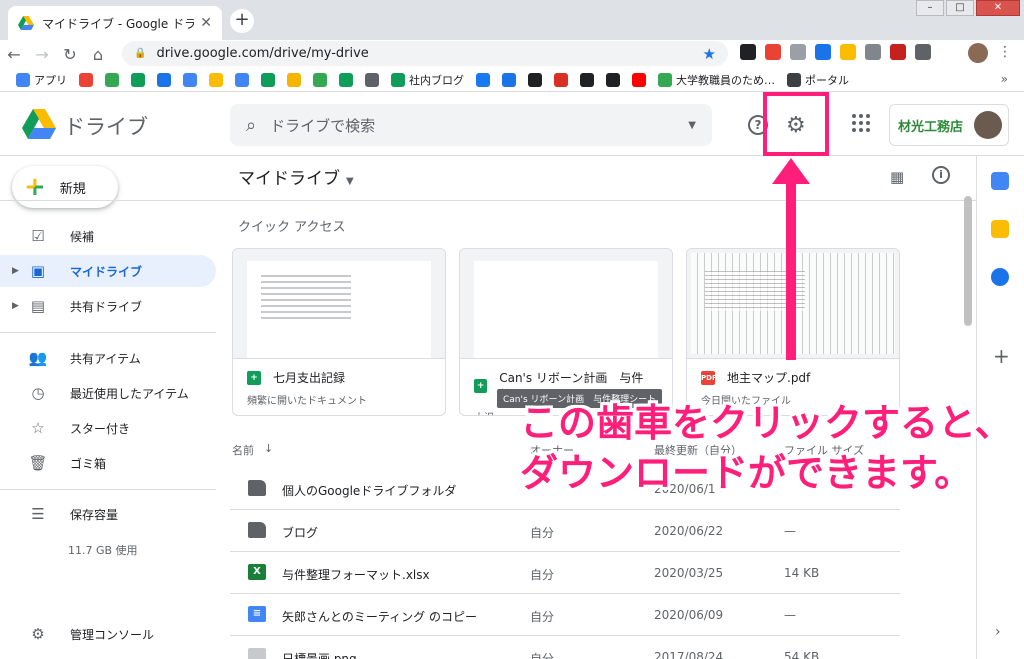  I want to click on quick-access-card: + 七月支出記録 頻繁に開いたドキュメント, so click(339, 332).